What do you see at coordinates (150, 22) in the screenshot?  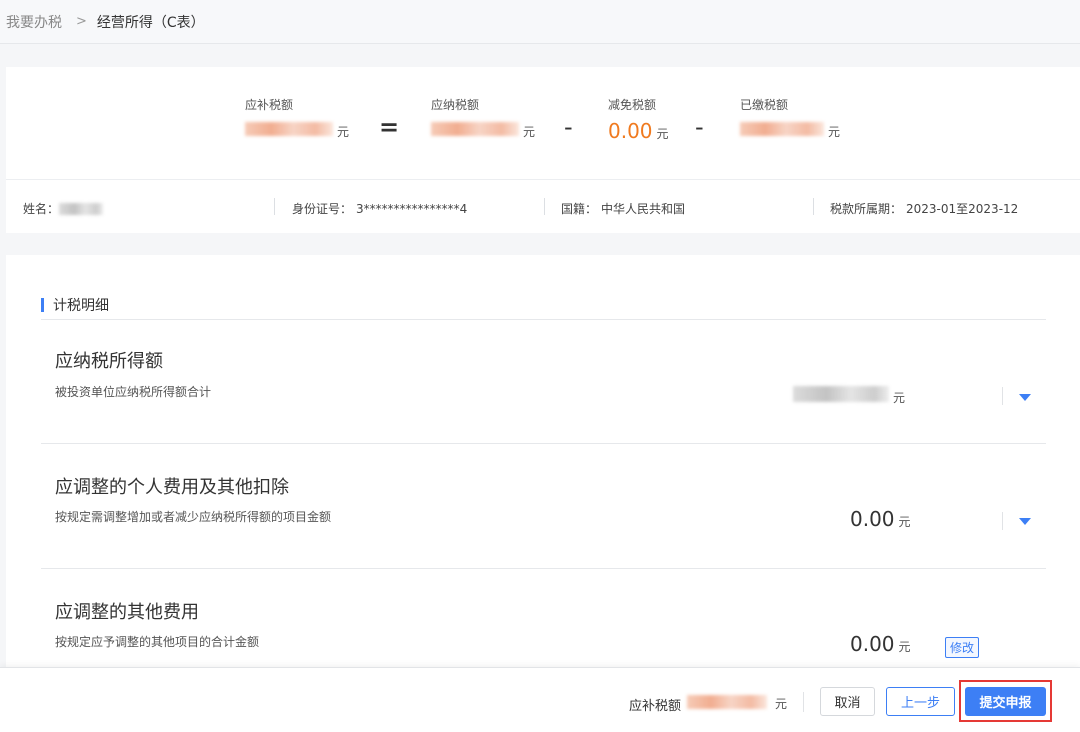 I see `breadcrumb-current: 经营所得（C表）` at bounding box center [150, 22].